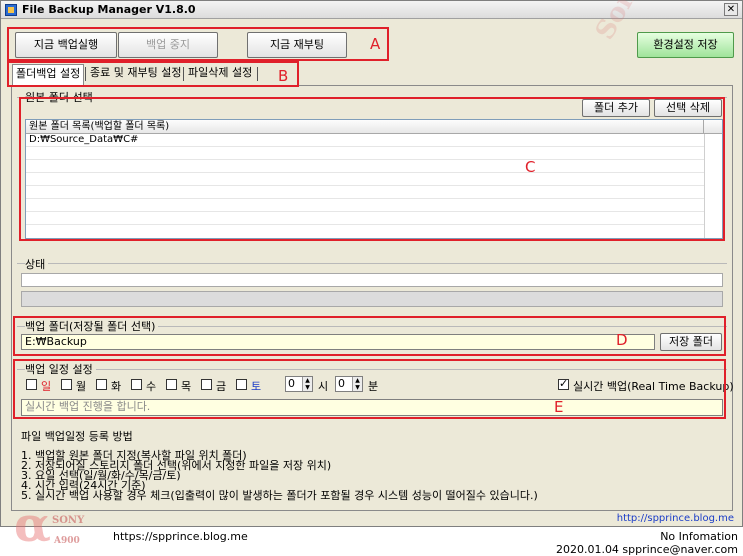  Describe the element at coordinates (48, 74) in the screenshot. I see `tab-folder-backup: 폴더백업 설정` at that location.